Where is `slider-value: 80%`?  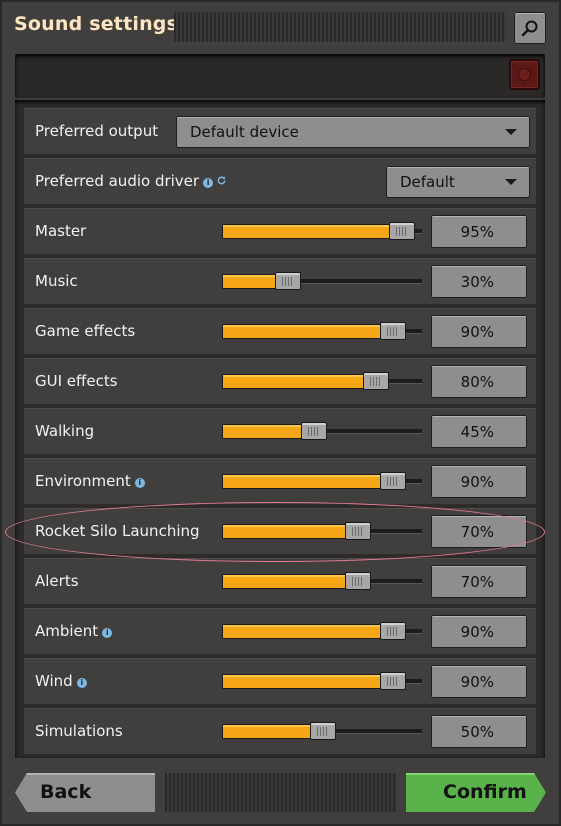
slider-value: 80% is located at coordinates (477, 382).